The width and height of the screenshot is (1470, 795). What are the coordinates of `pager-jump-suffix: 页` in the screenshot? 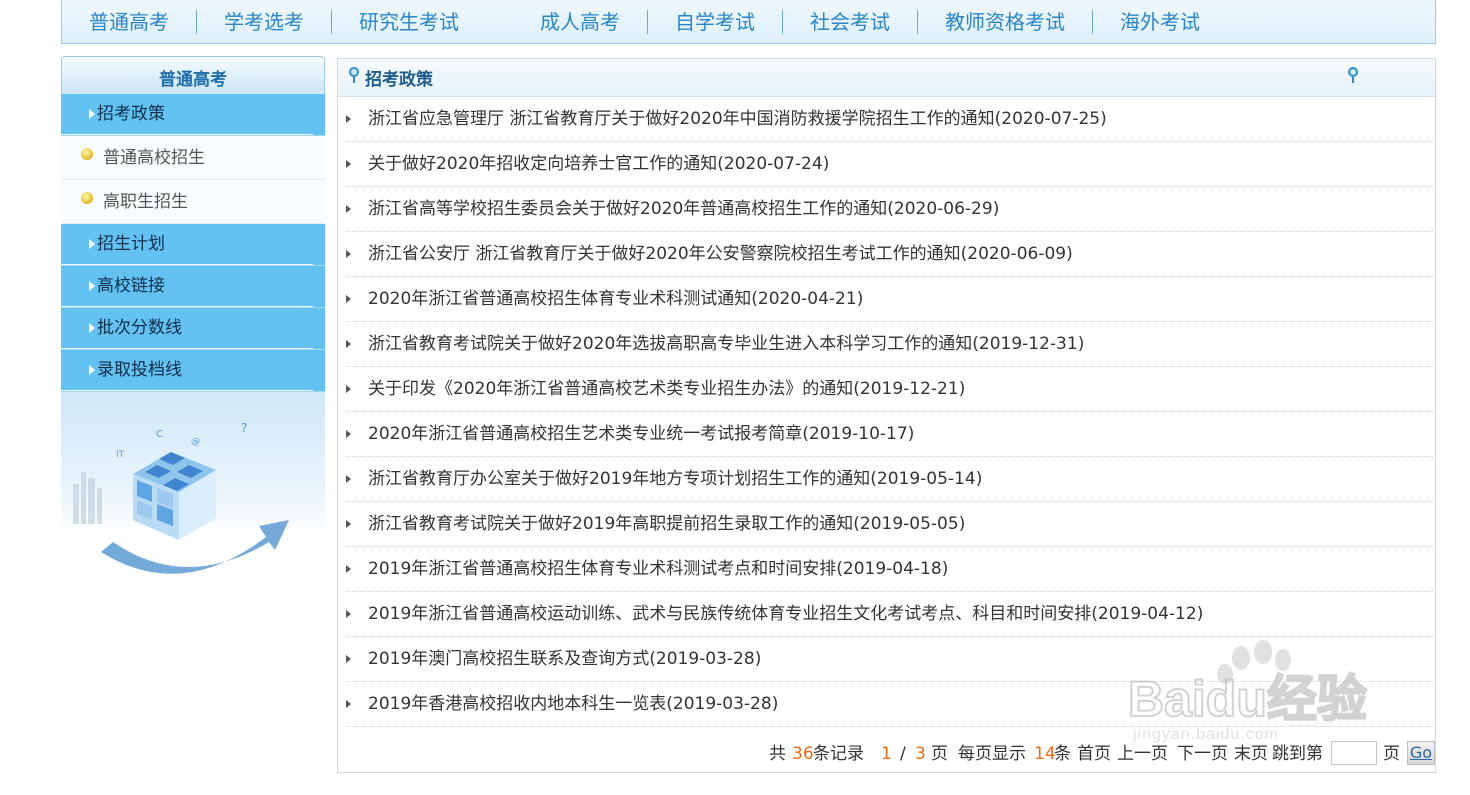 It's located at (1391, 754).